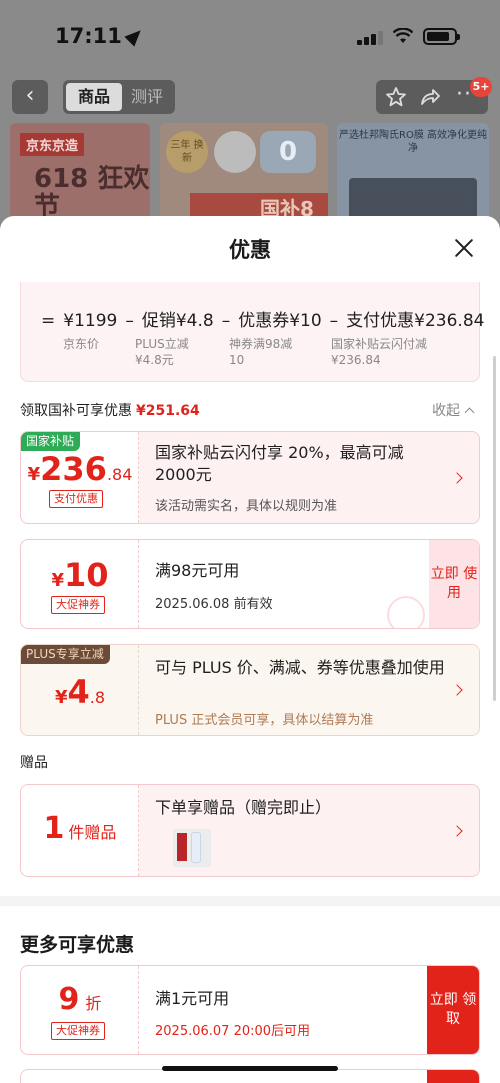 The image size is (500, 1083). I want to click on next-coupon-card, so click(250, 1076).